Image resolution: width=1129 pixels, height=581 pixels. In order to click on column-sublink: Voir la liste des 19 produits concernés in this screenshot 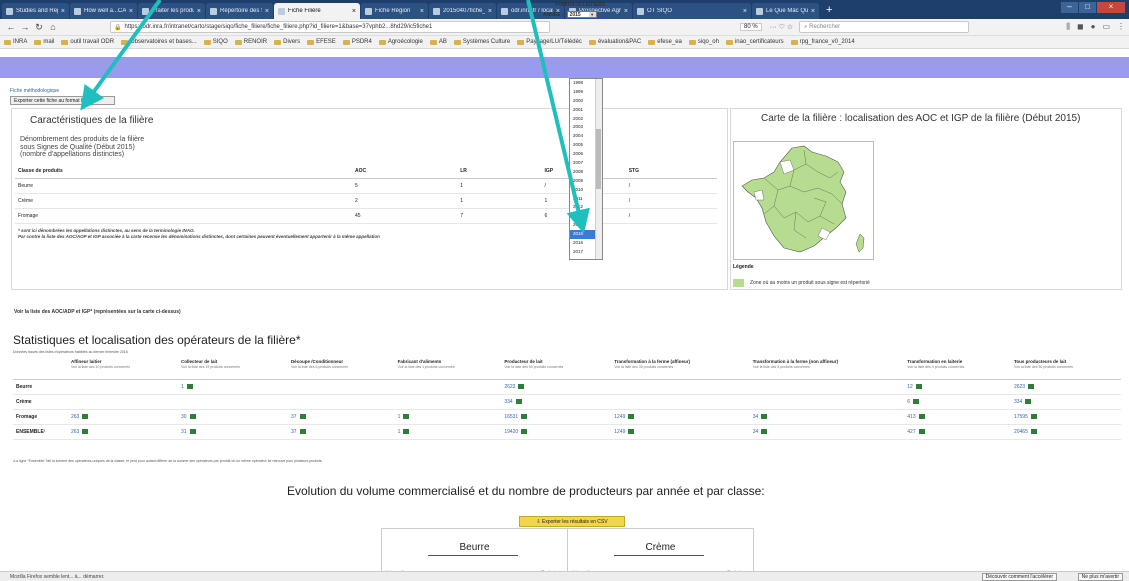, I will do `click(233, 367)`.